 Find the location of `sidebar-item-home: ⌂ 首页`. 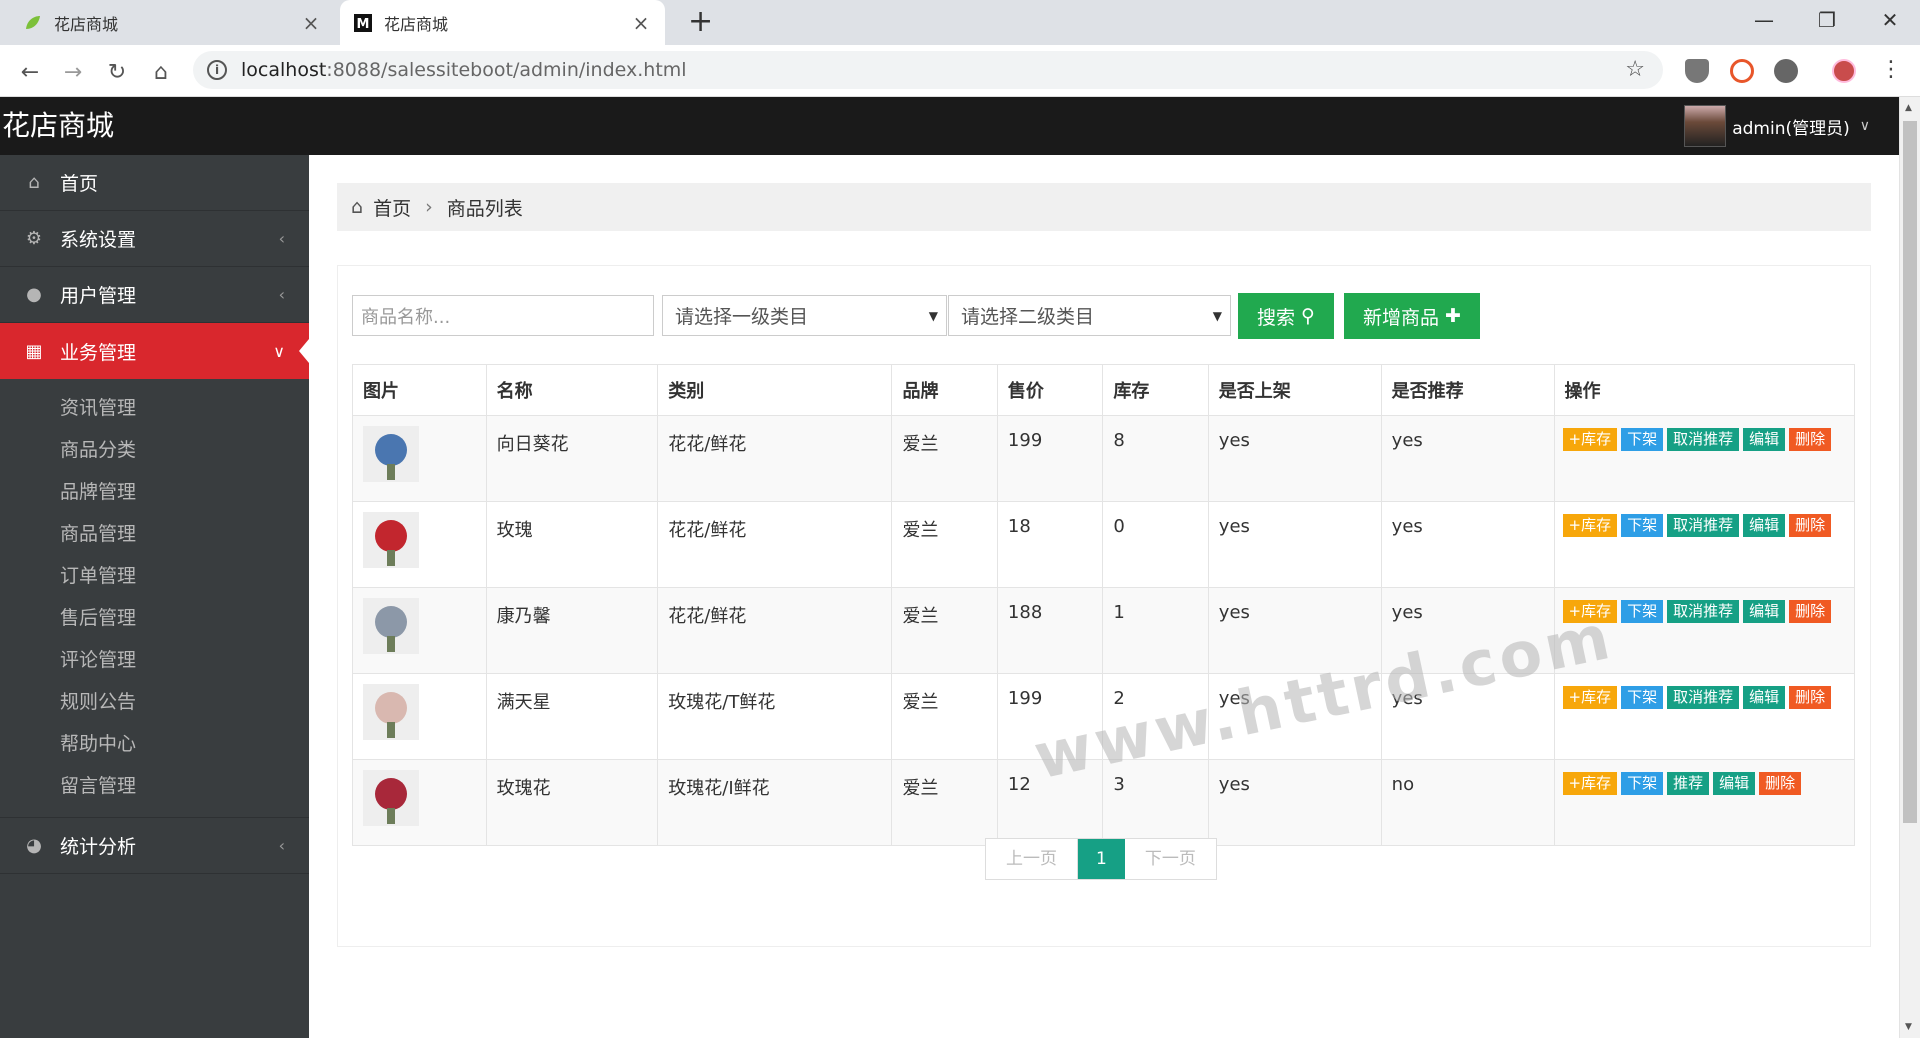

sidebar-item-home: ⌂ 首页 is located at coordinates (154, 183).